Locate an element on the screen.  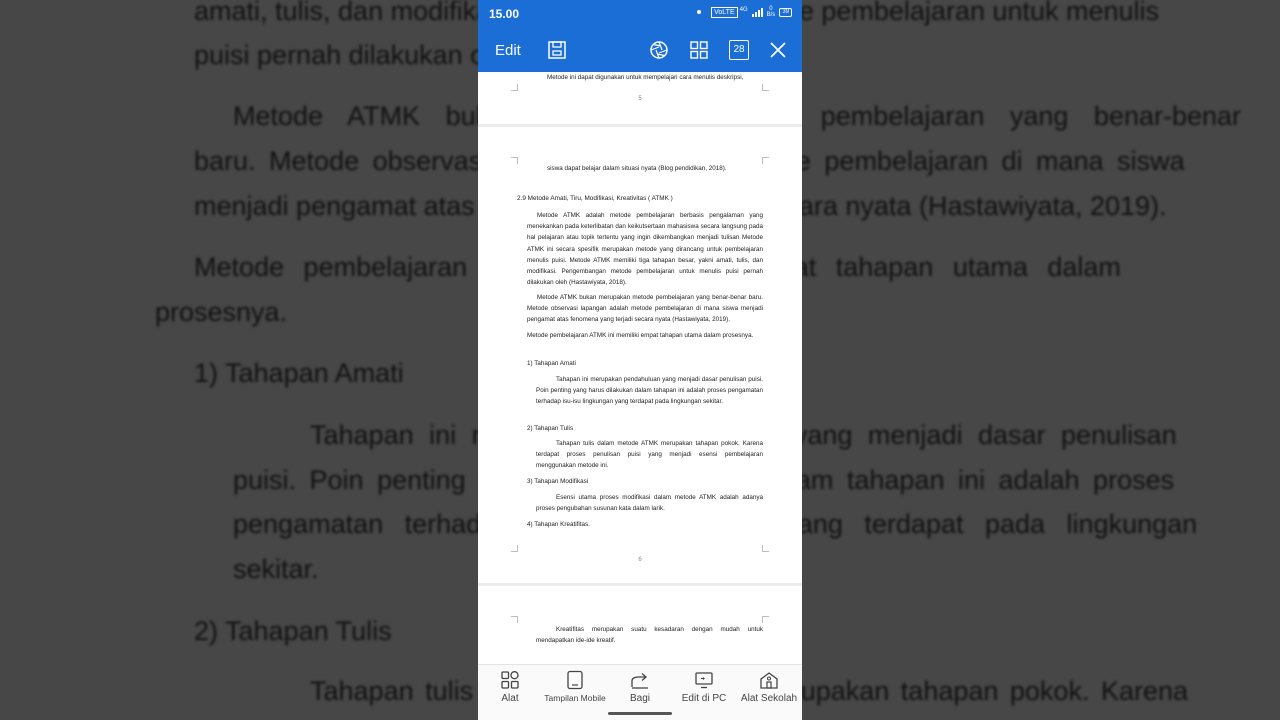
volte-badge: VoLTE is located at coordinates (724, 12).